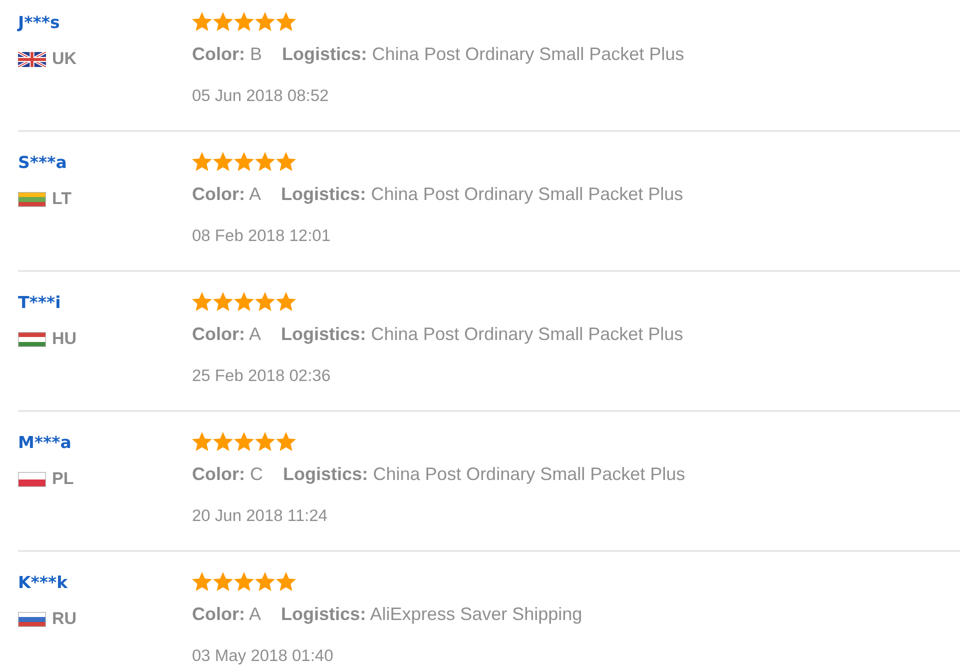 The image size is (960, 667). Describe the element at coordinates (62, 199) in the screenshot. I see `country-code: LT` at that location.